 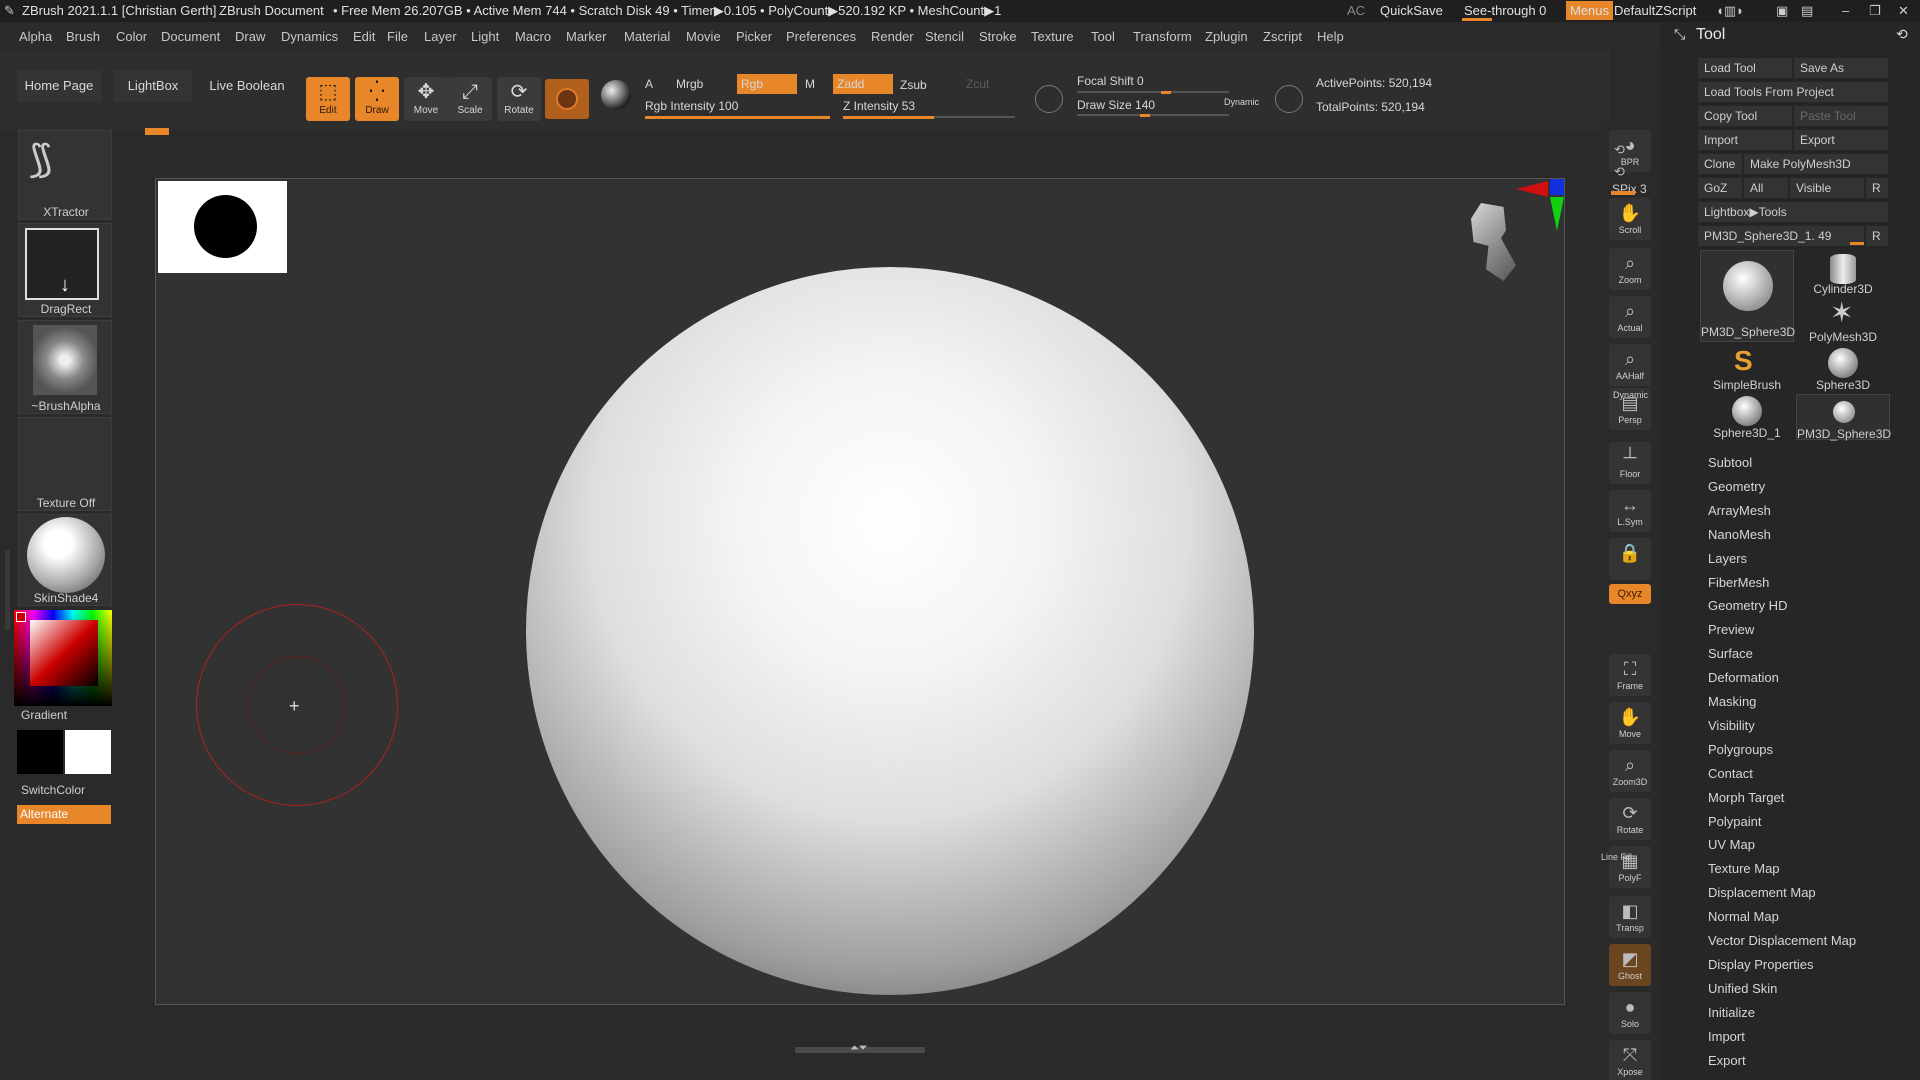 What do you see at coordinates (689, 84) in the screenshot?
I see `mrgb-button: Mrgb` at bounding box center [689, 84].